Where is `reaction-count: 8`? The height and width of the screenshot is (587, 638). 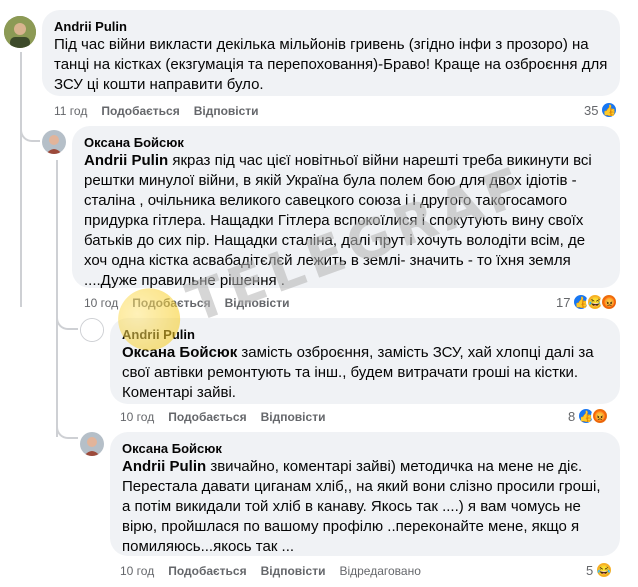
reaction-count: 8 is located at coordinates (572, 416).